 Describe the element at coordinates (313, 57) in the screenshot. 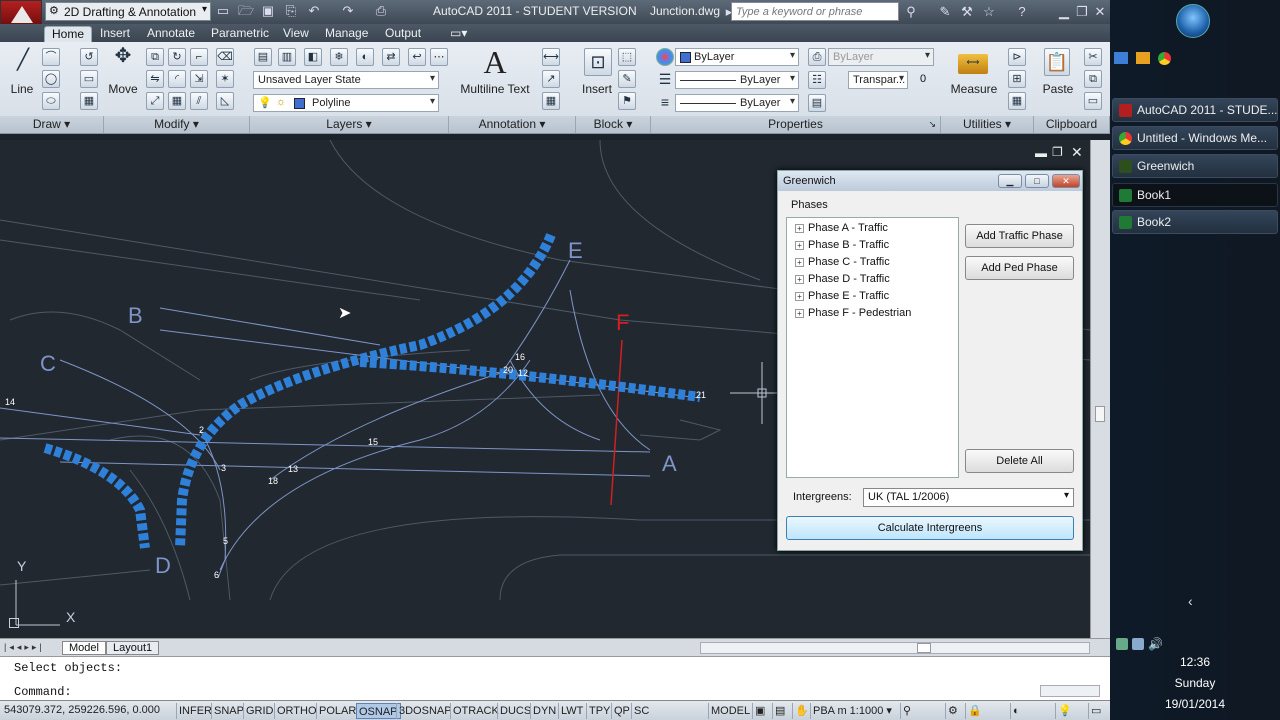

I see `layer-isolate-icon: ◧` at that location.